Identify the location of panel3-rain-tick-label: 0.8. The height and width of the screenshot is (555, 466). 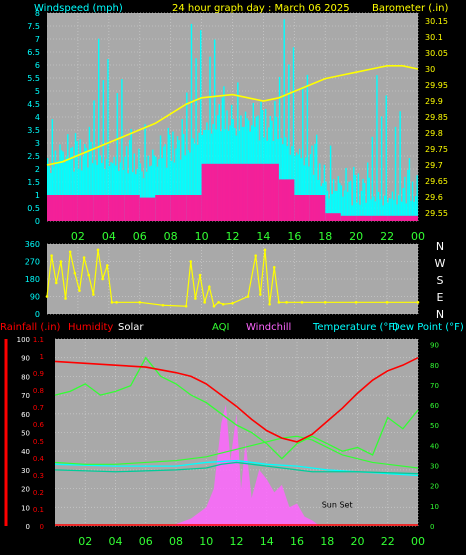
(38, 391).